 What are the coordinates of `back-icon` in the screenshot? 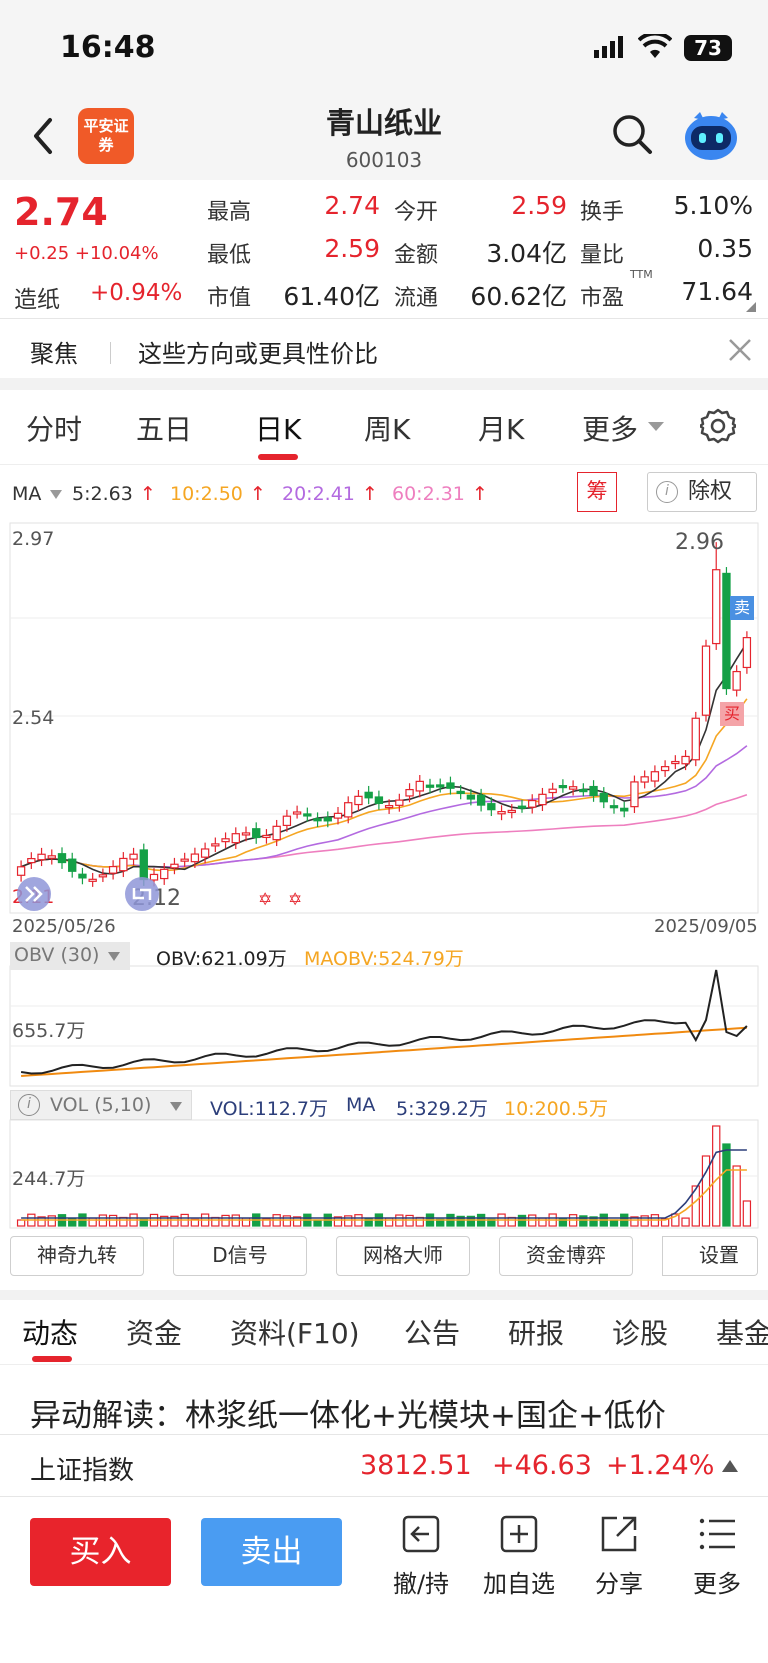 It's located at (44, 136).